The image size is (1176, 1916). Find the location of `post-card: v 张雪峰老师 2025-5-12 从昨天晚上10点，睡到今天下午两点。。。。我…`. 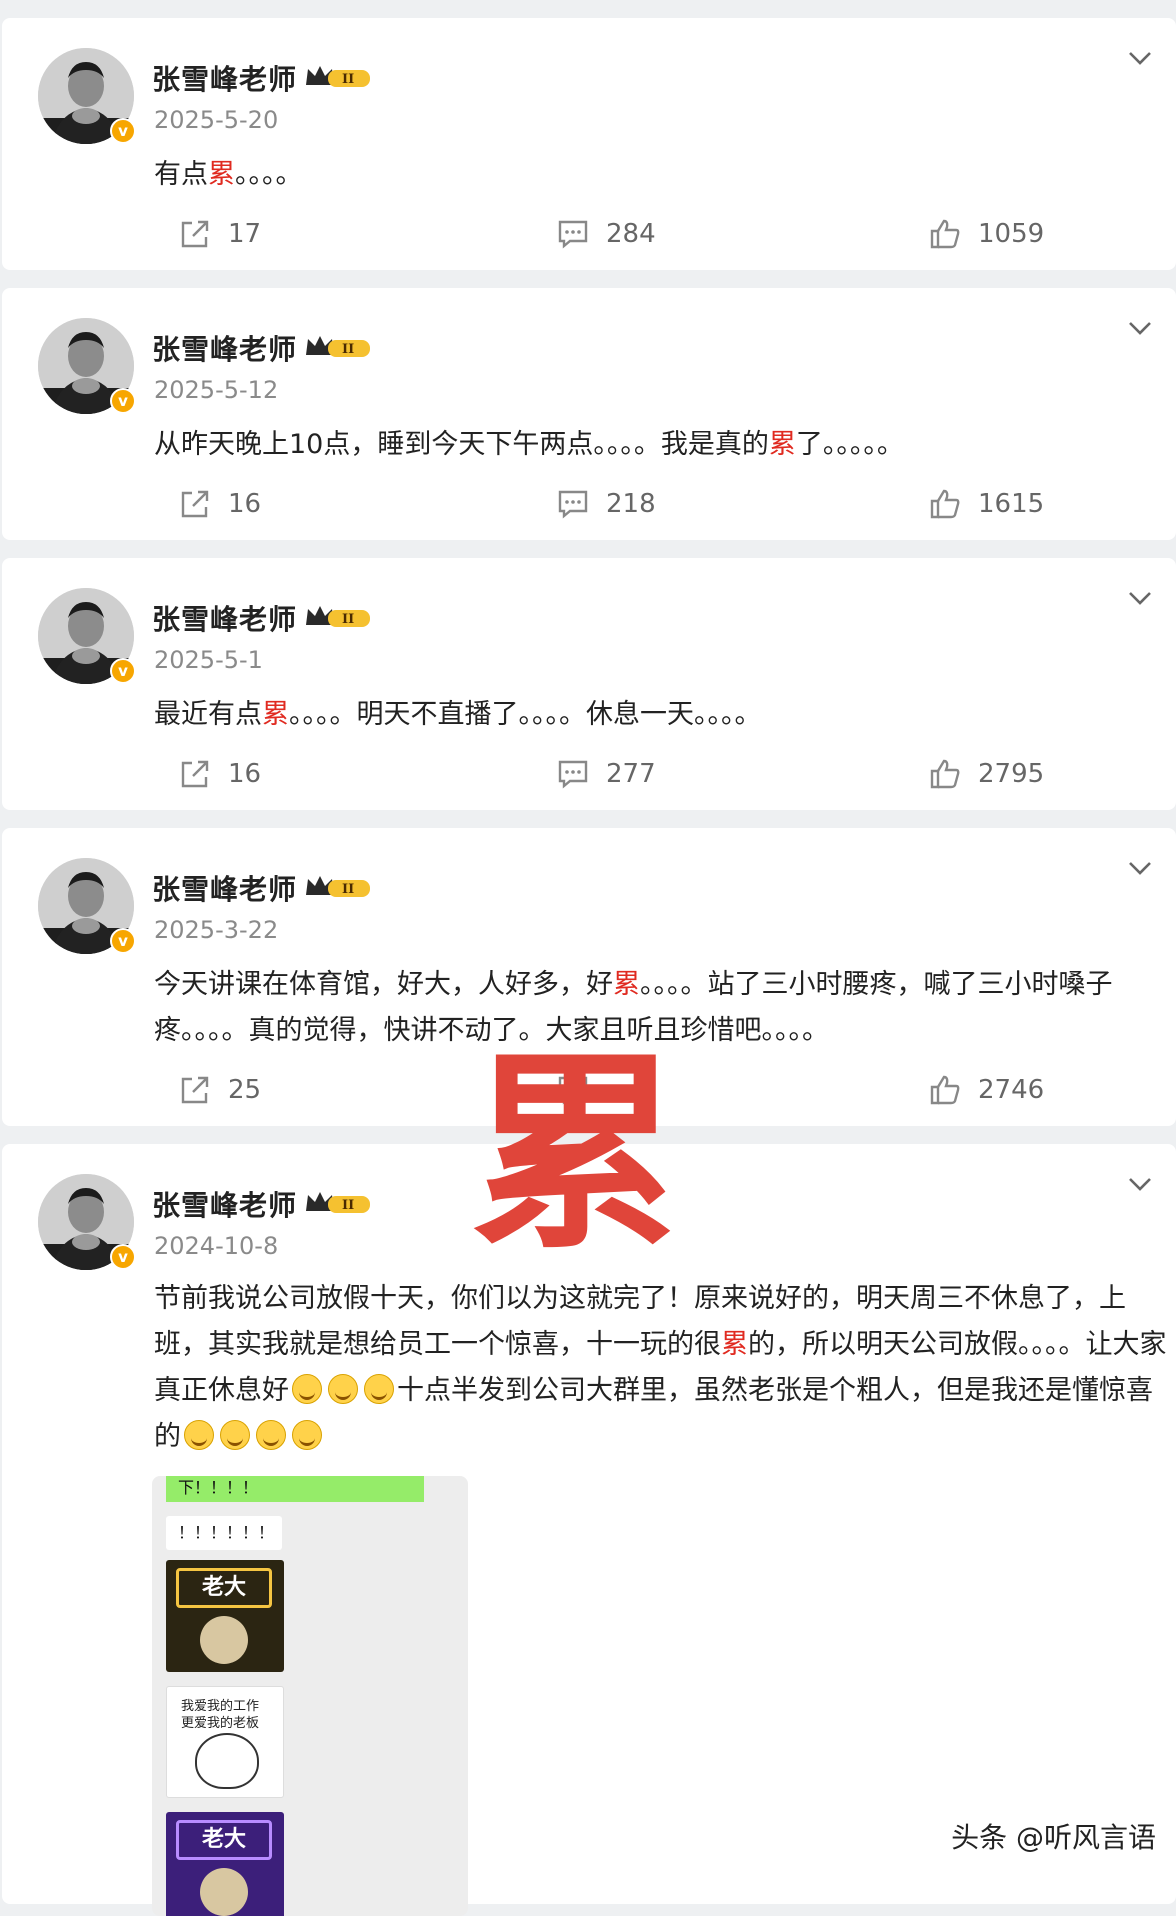

post-card: v 张雪峰老师 2025-5-12 从昨天晚上10点，睡到今天下午两点。。。。我… is located at coordinates (589, 414).